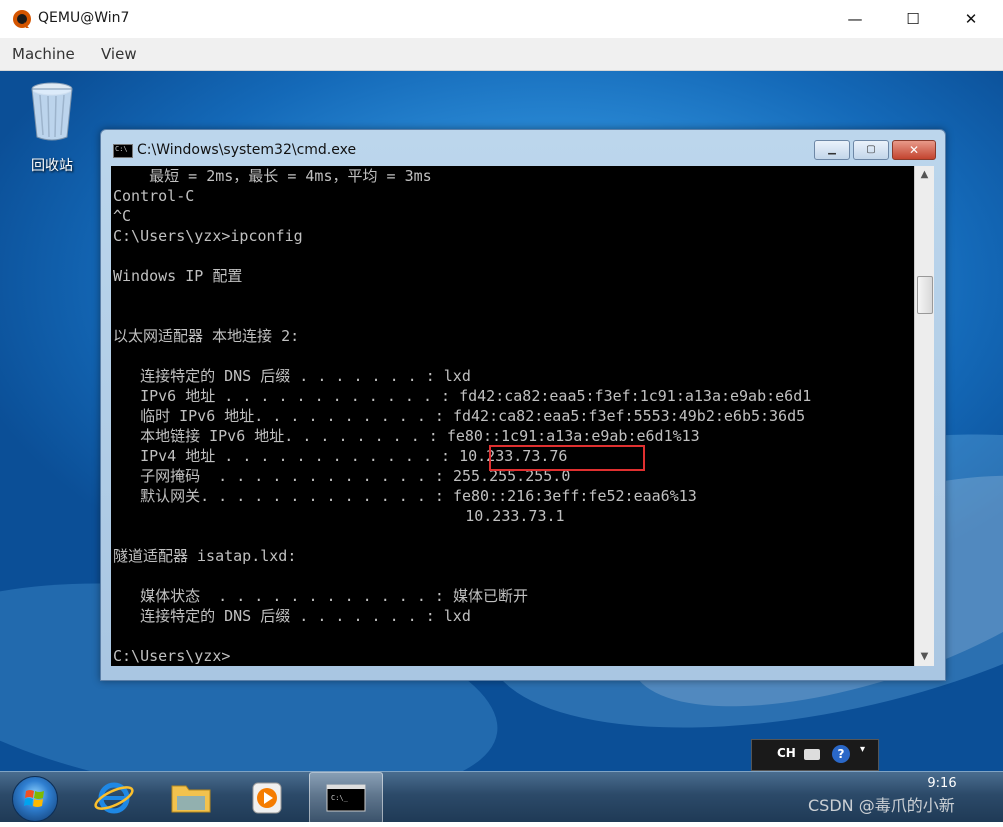 The image size is (1003, 827). What do you see at coordinates (339, 516) in the screenshot?
I see `console-line: 10.233.73.1` at bounding box center [339, 516].